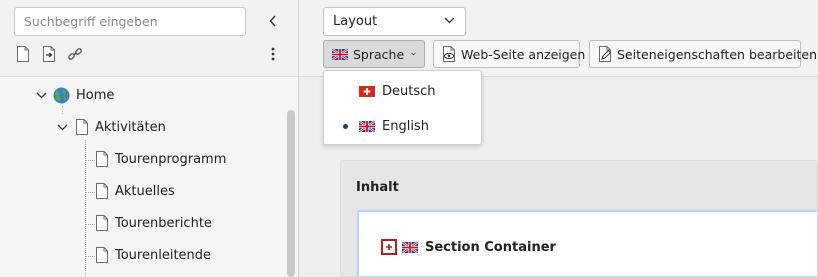  I want to click on chevron-left-icon, so click(272, 21).